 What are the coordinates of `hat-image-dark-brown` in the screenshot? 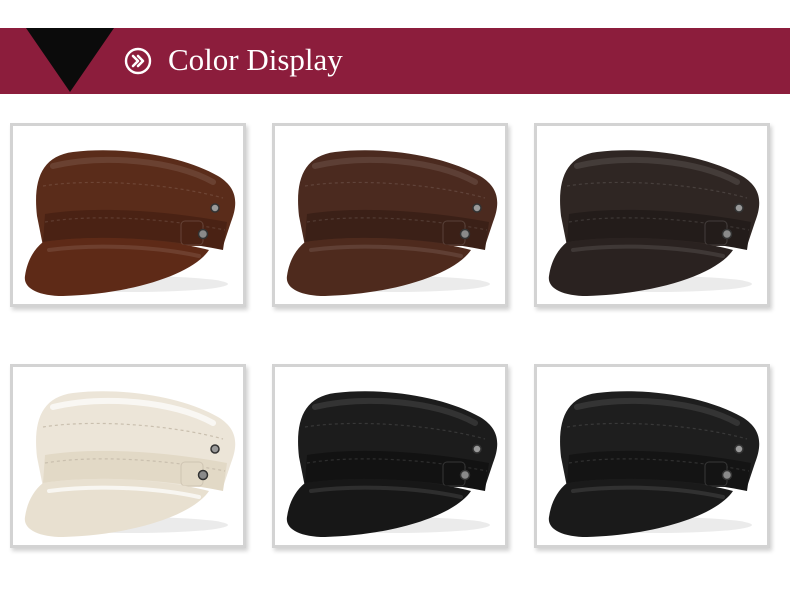 It's located at (392, 223).